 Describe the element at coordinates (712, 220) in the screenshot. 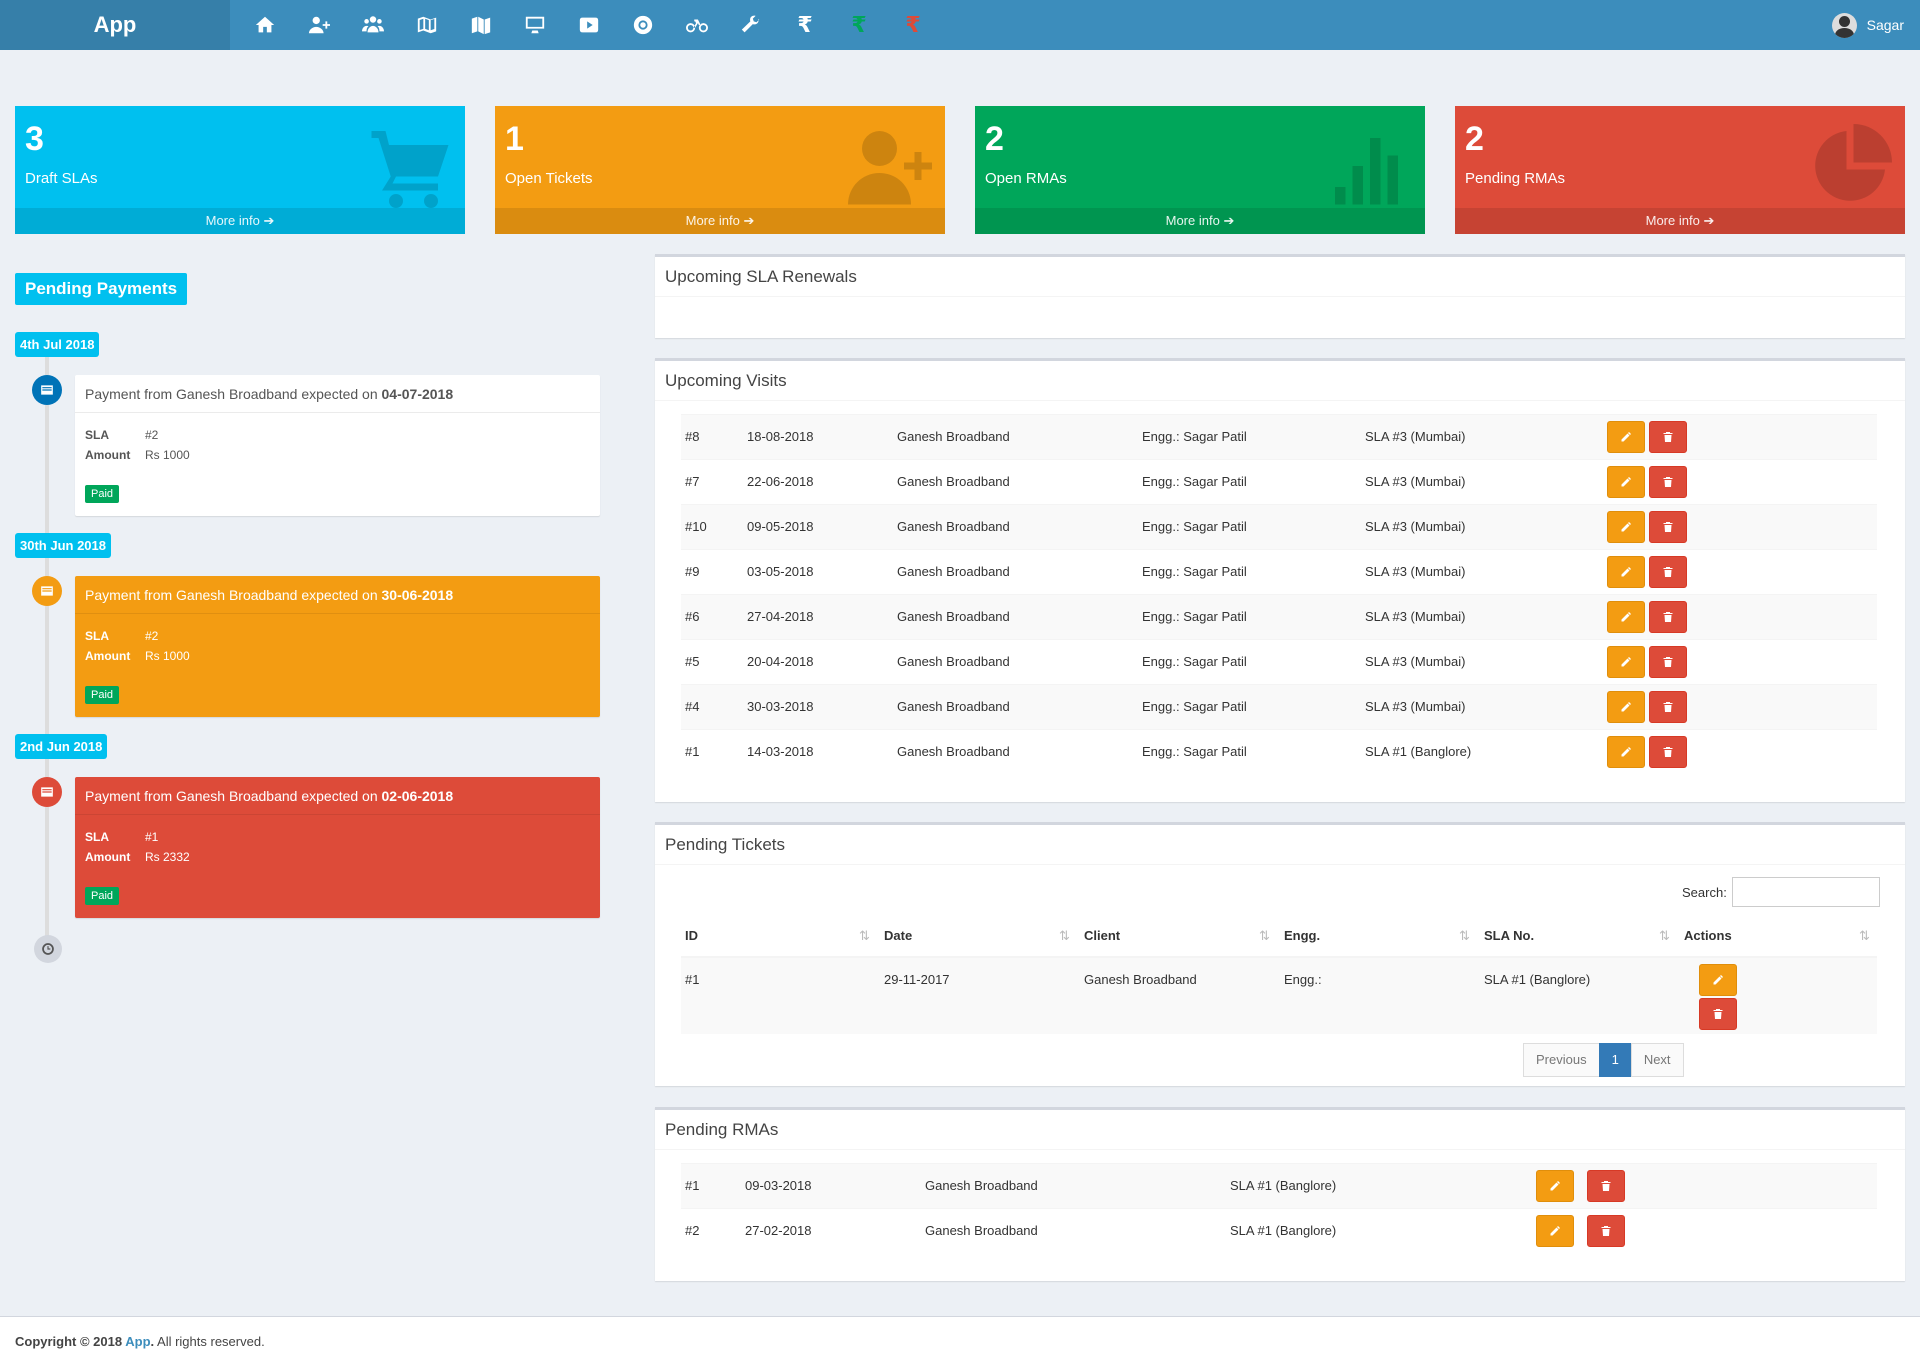

I see `more-info-label: More info` at that location.